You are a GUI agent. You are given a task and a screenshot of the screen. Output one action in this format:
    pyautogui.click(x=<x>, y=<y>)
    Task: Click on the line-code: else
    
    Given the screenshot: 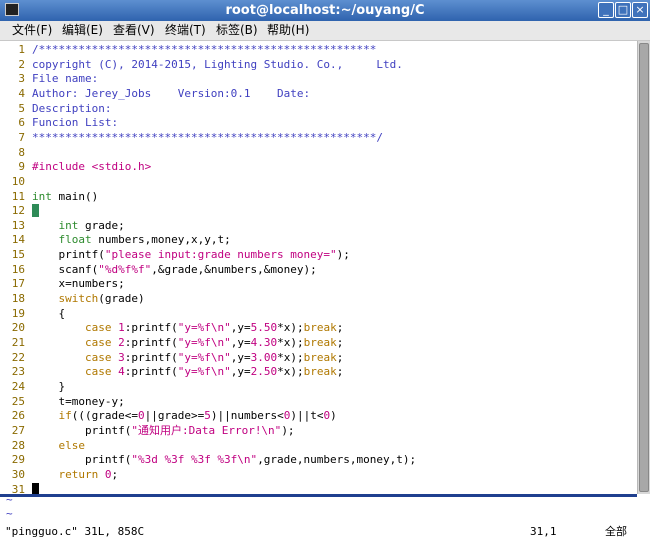 What is the action you would take?
    pyautogui.click(x=59, y=446)
    